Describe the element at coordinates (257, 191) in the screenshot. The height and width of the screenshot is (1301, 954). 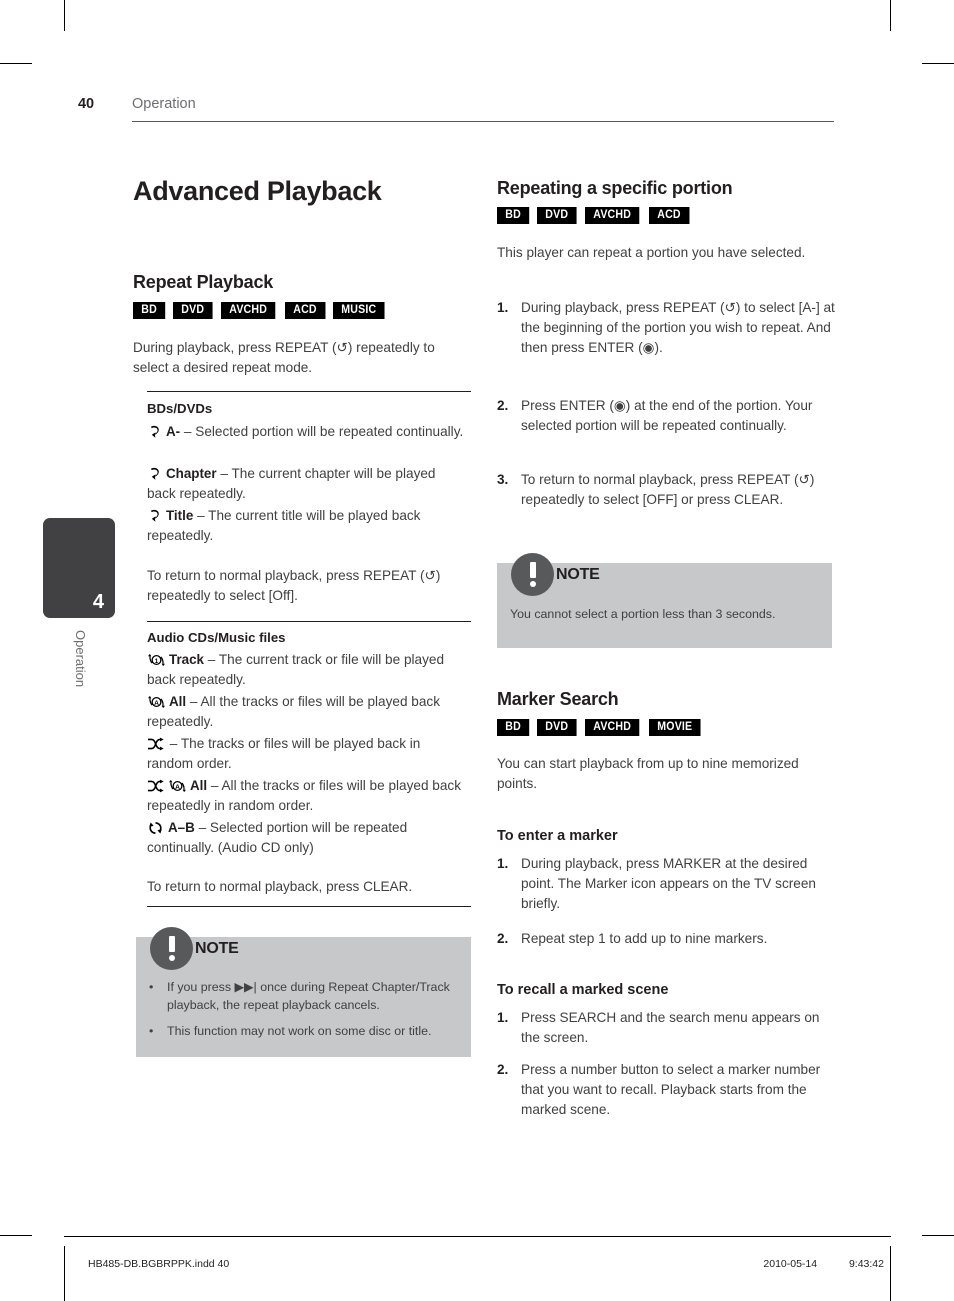
I see `chapter-title: Advanced Playback` at that location.